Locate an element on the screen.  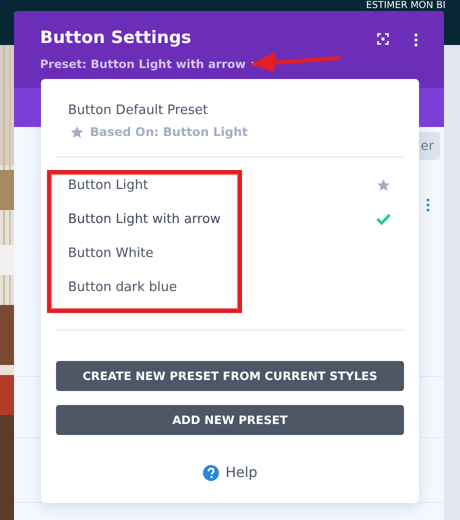
menu-item: Button White is located at coordinates (230, 253).